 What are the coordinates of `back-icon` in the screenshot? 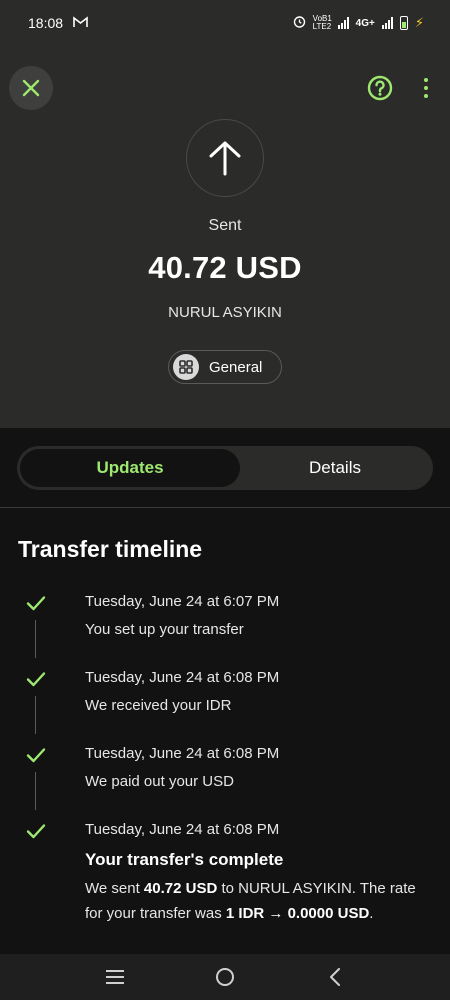 It's located at (335, 977).